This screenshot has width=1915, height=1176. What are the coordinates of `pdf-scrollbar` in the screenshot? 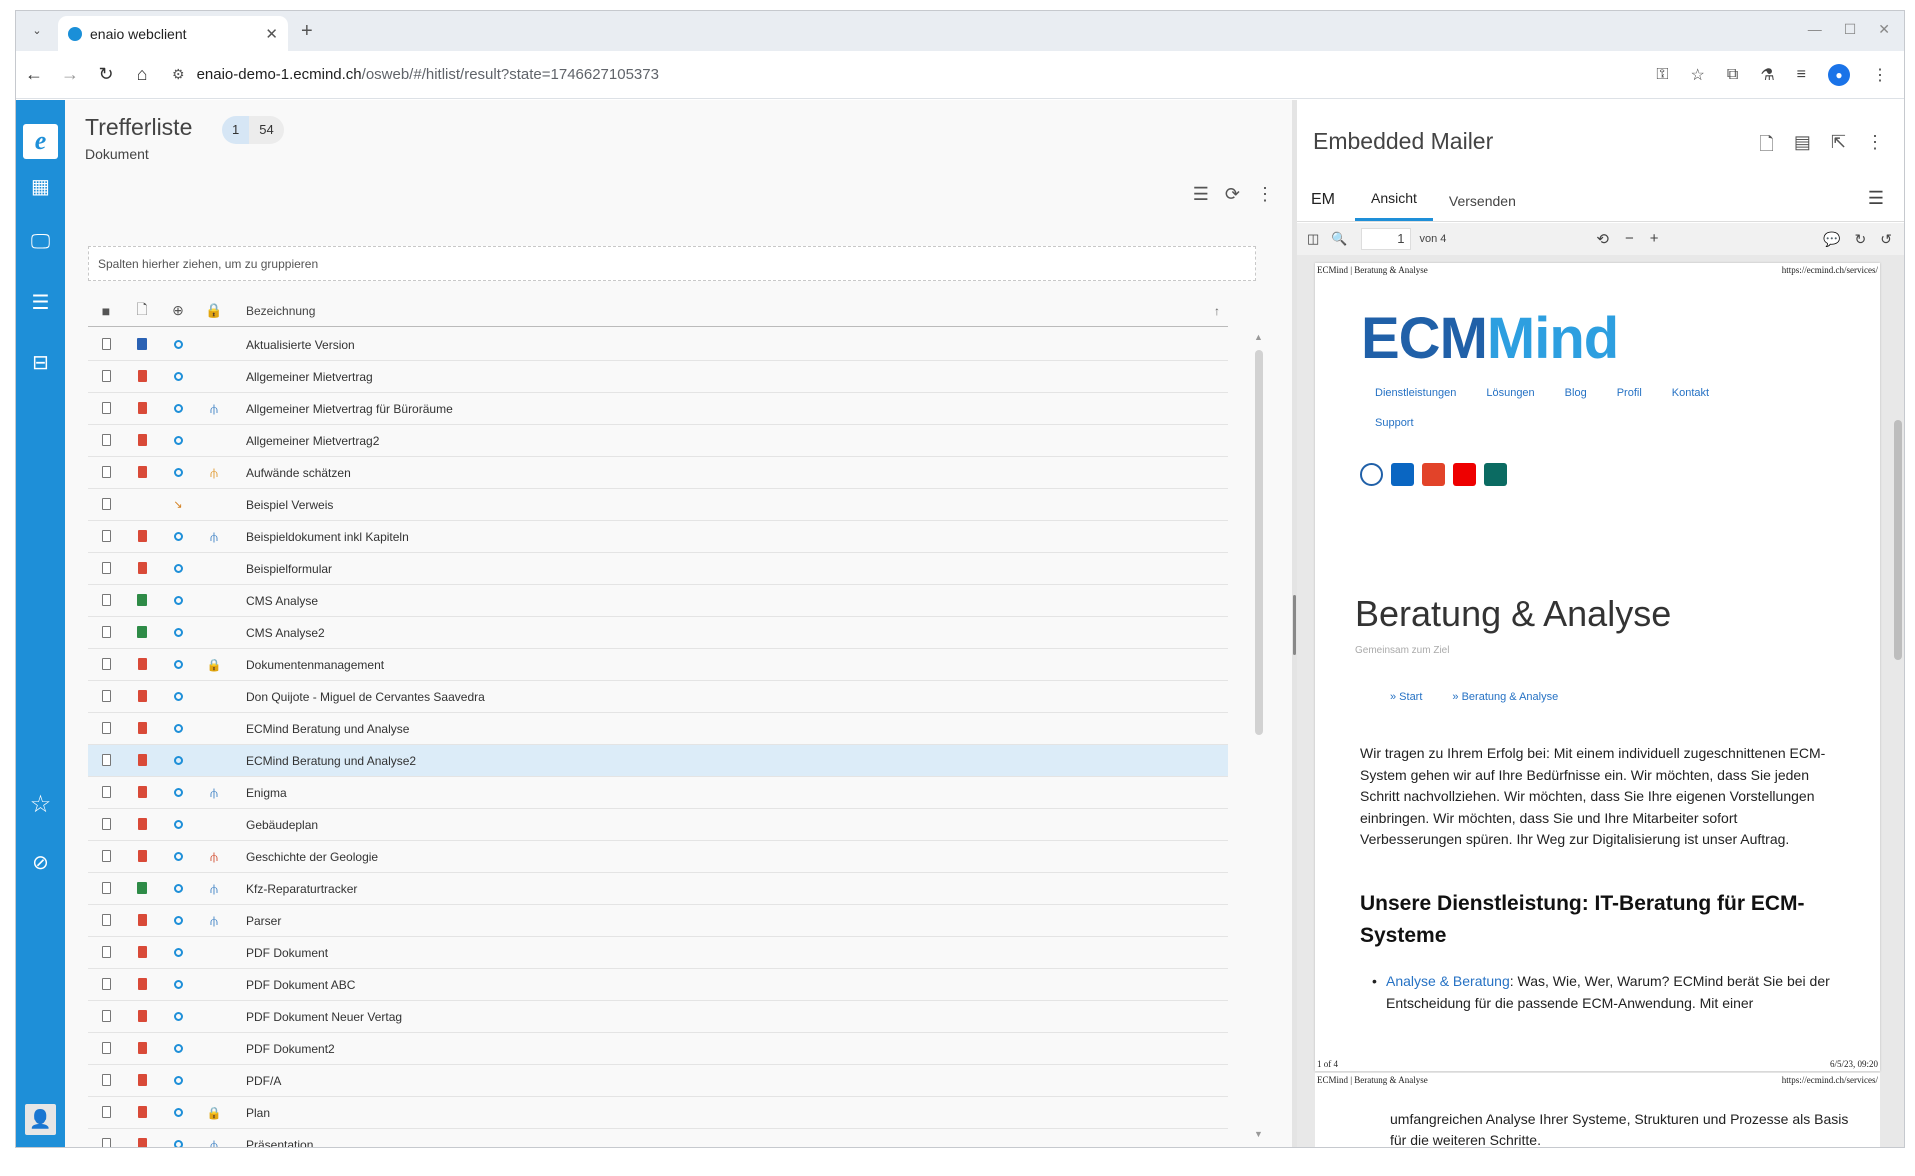 It's located at (1898, 540).